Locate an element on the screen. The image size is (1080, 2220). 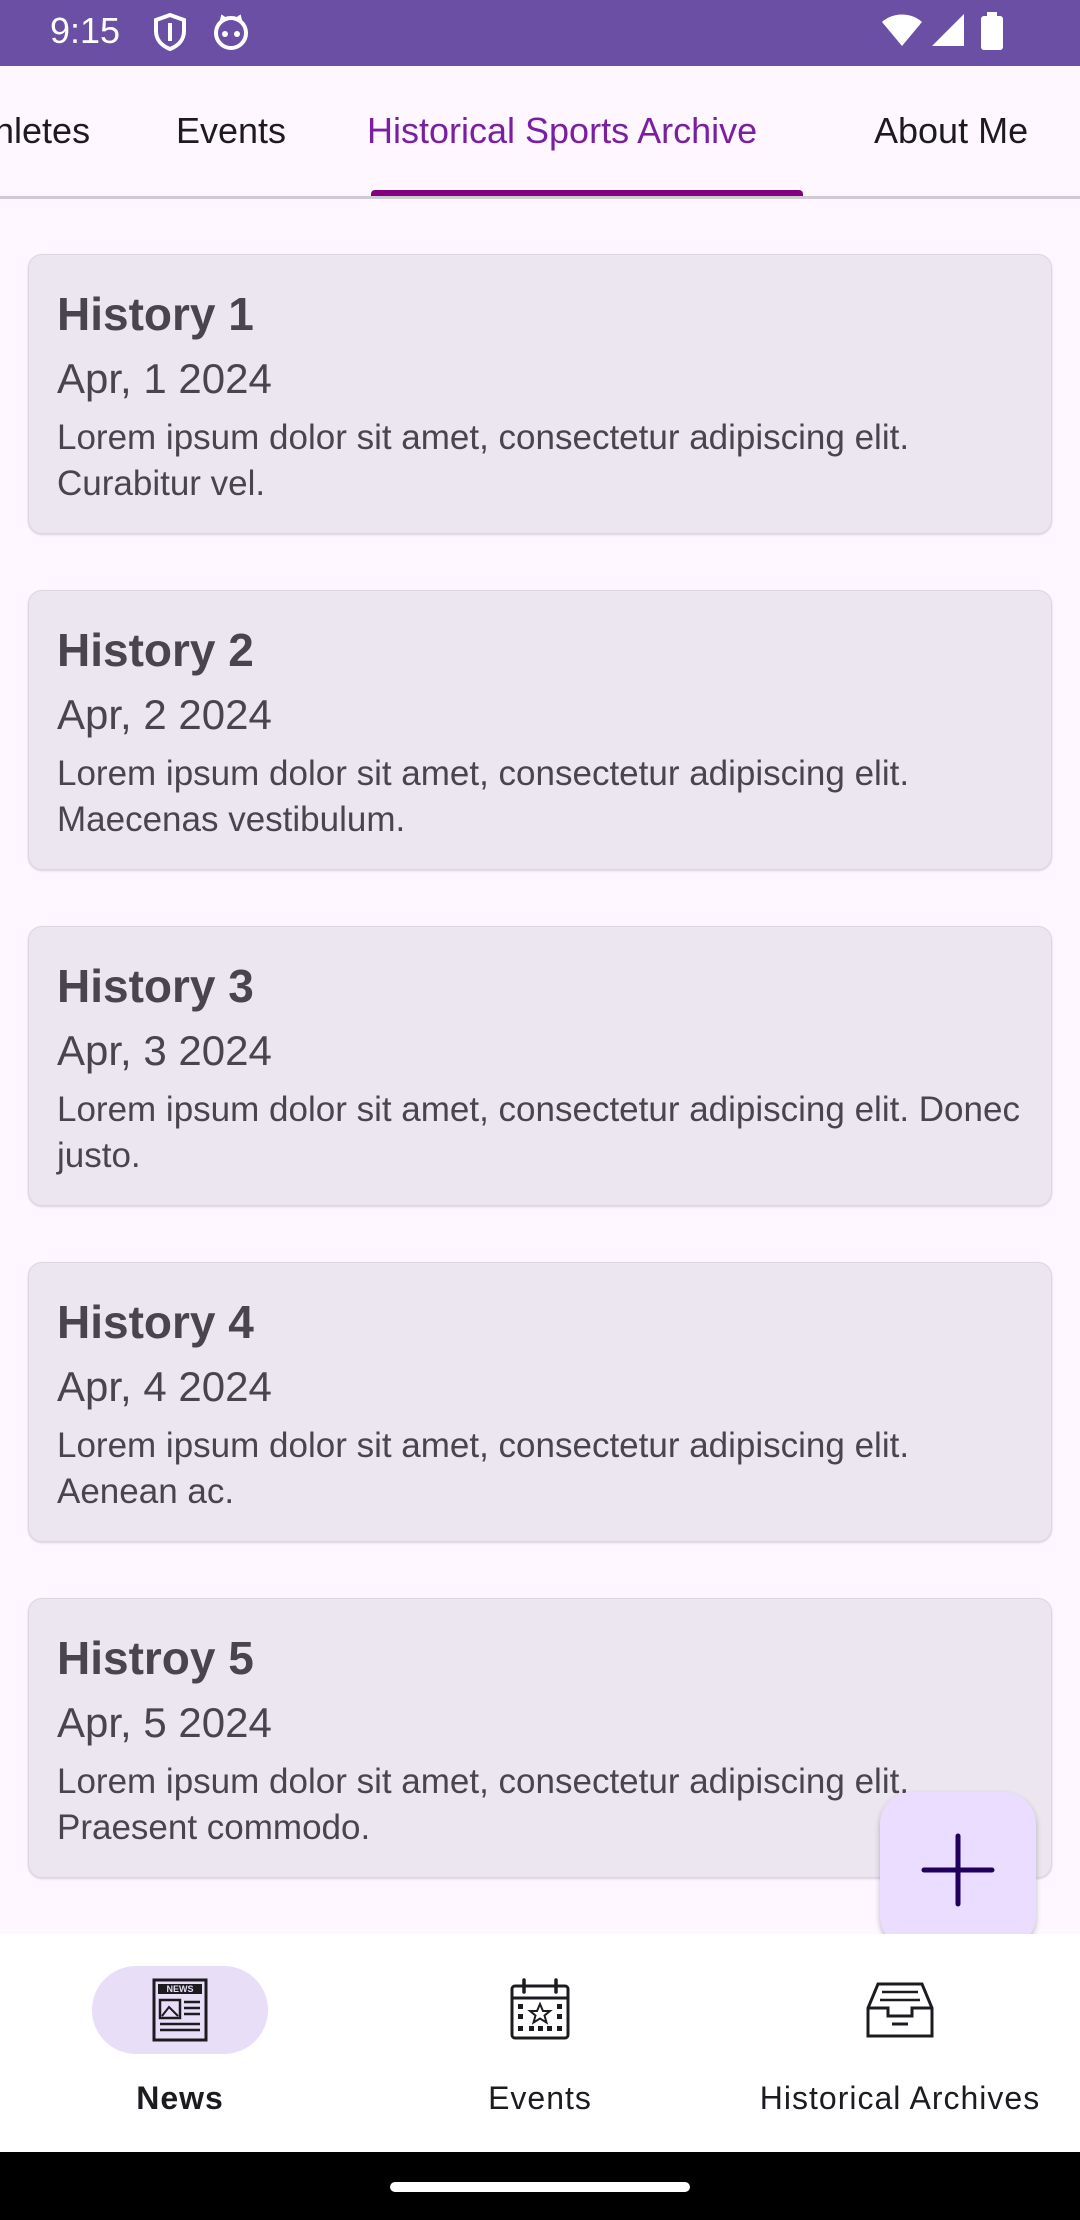
tab-historical-sports-archive: Historical Sports Archive is located at coordinates (562, 131).